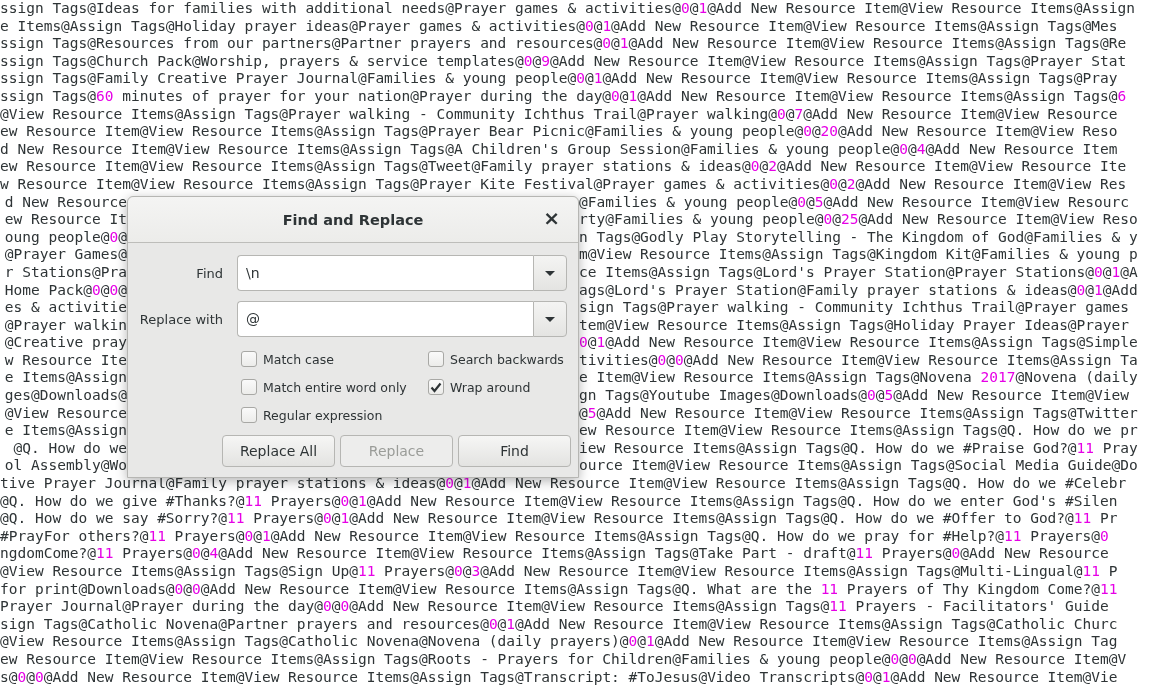 Image resolution: width=1152 pixels, height=691 pixels. Describe the element at coordinates (65, 396) in the screenshot. I see `code-line: ges@Downloads@` at that location.